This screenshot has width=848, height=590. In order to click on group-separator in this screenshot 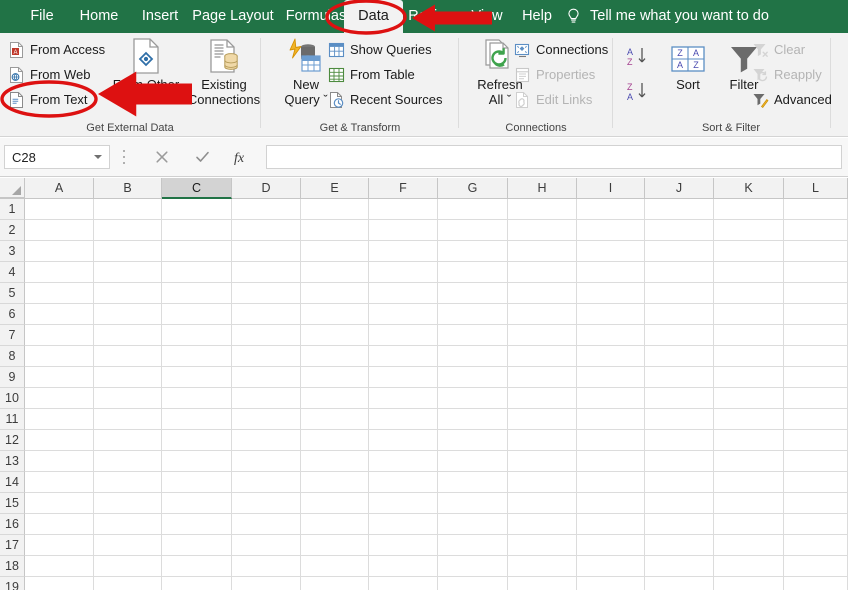, I will do `click(612, 83)`.